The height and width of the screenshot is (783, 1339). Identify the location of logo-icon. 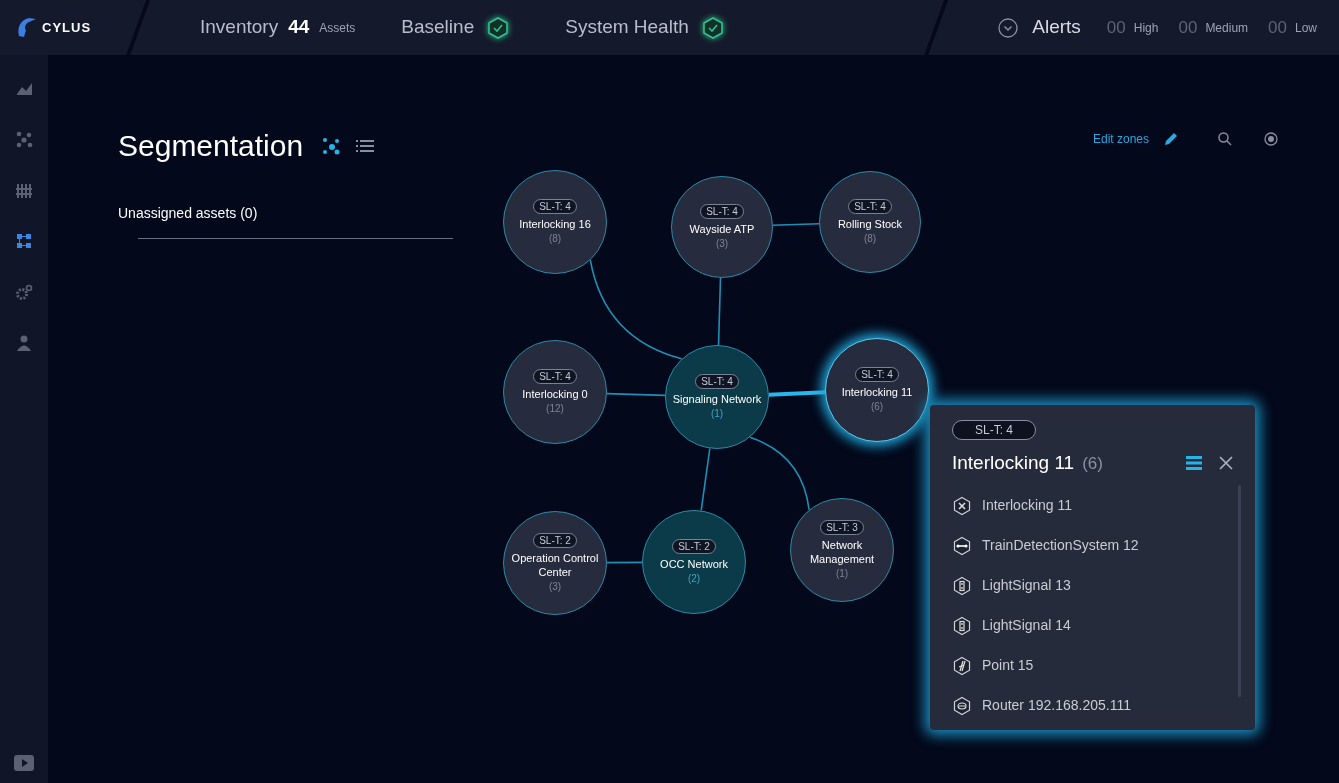
(27, 27).